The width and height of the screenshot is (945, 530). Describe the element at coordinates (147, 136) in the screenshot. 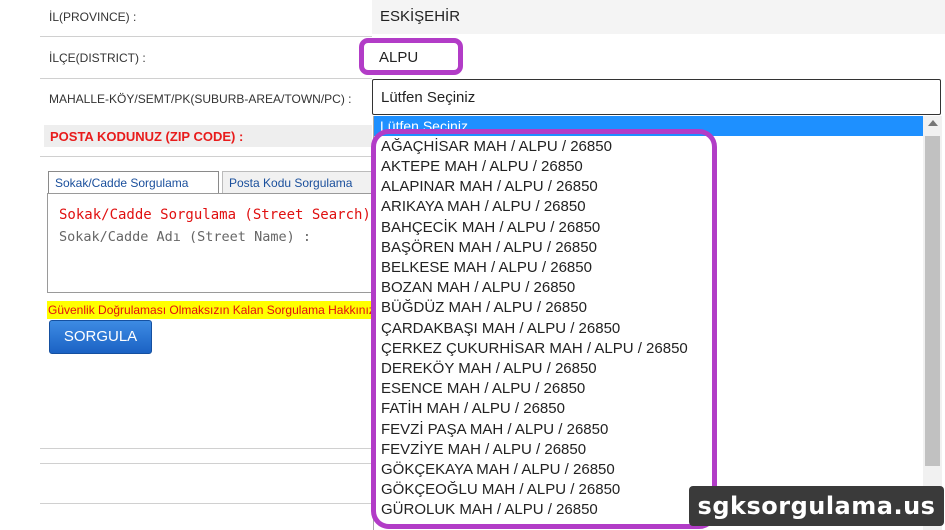

I see `zip-label: POSTA KODUNUZ (ZIP CODE) :` at that location.